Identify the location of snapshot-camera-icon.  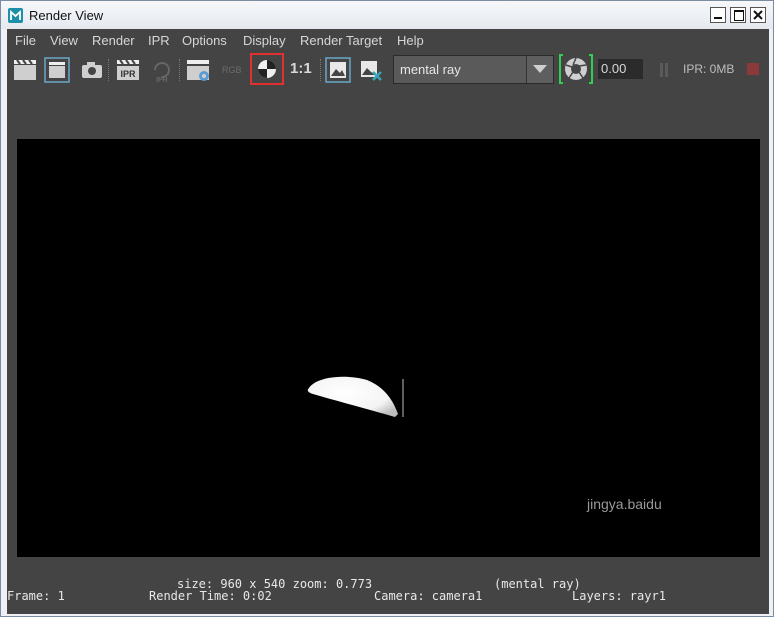
(92, 70).